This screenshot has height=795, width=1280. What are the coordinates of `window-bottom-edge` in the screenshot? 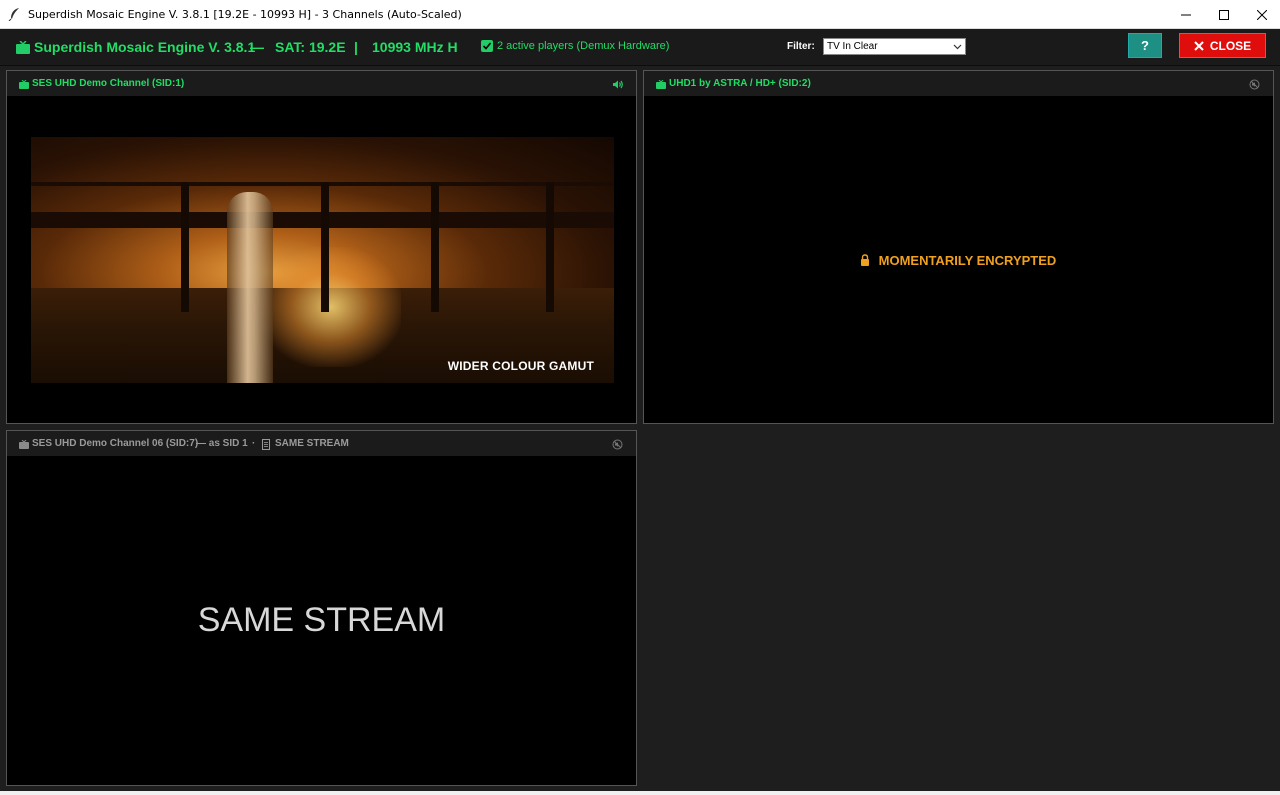 It's located at (640, 793).